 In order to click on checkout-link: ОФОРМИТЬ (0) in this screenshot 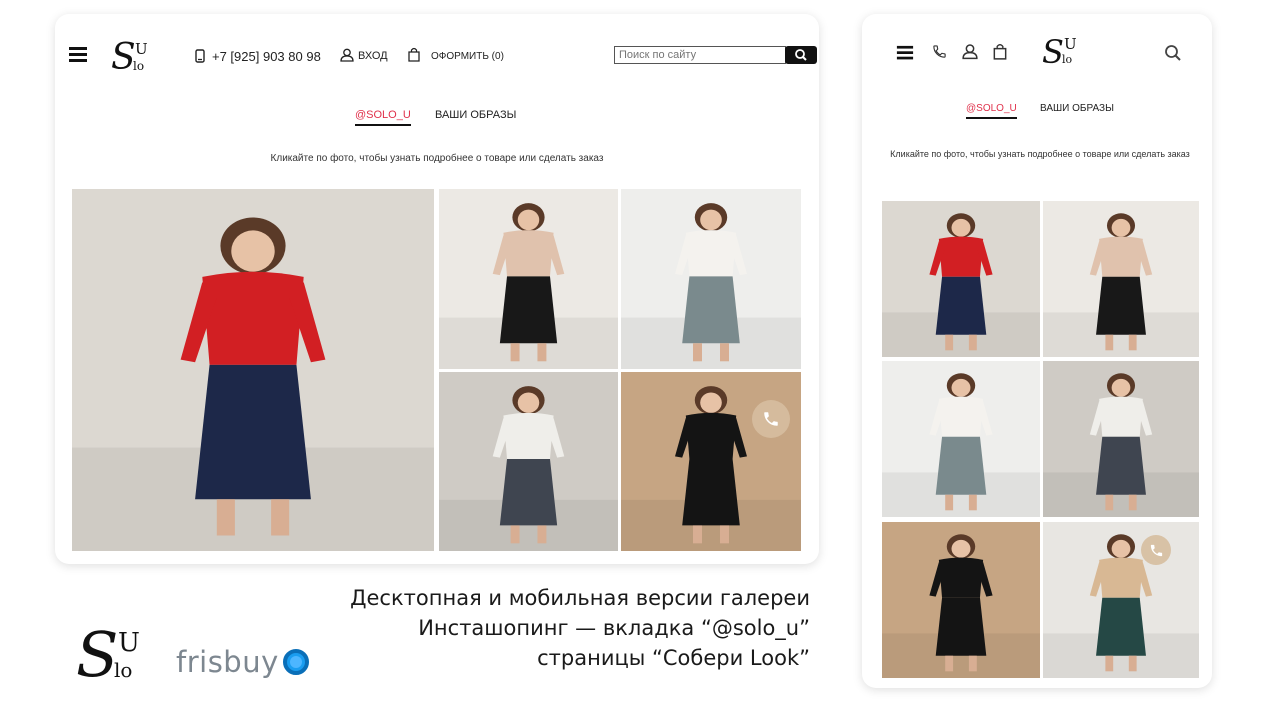, I will do `click(467, 56)`.